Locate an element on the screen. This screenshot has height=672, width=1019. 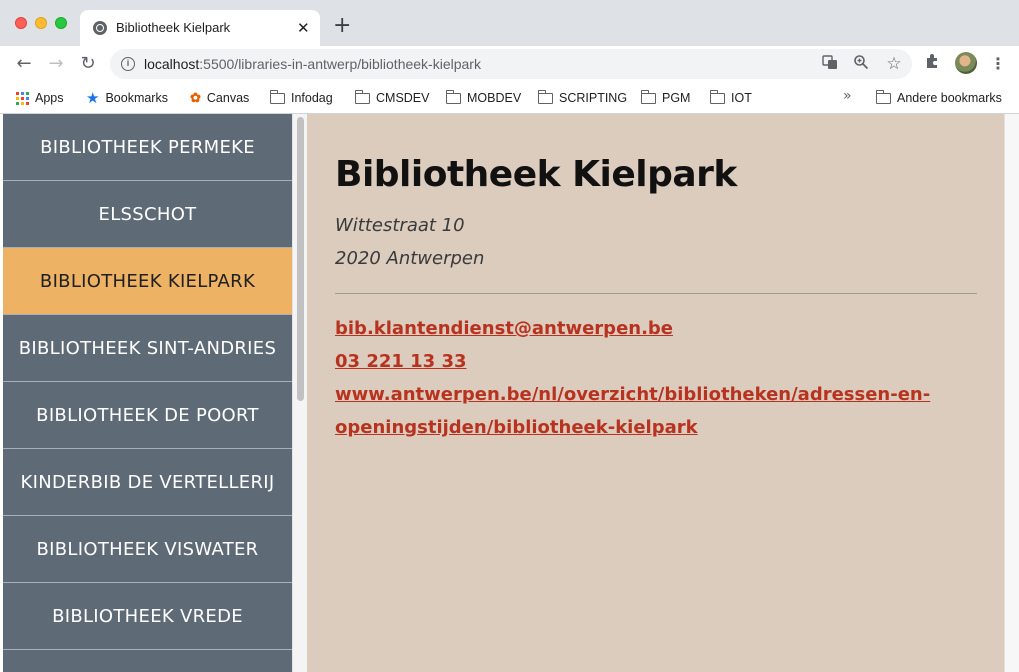
star-icon: ★ is located at coordinates (93, 98).